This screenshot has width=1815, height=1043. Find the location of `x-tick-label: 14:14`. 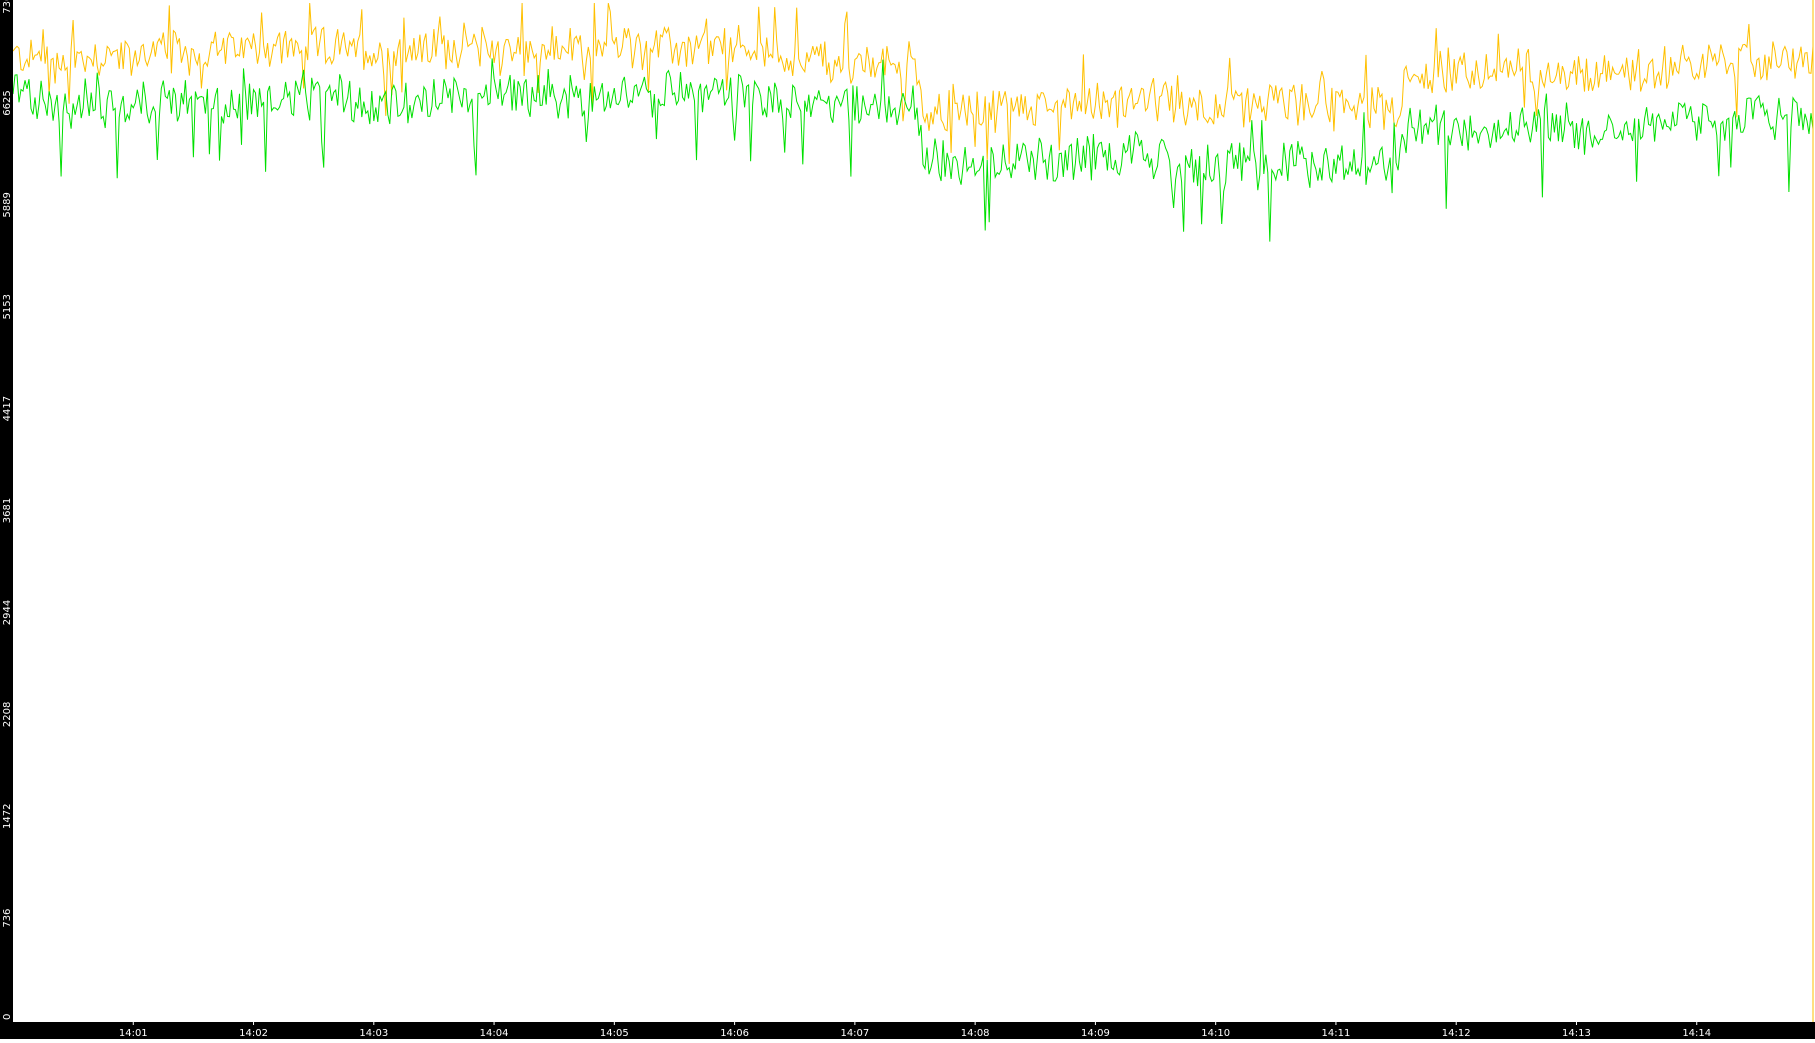

x-tick-label: 14:14 is located at coordinates (1696, 1033).